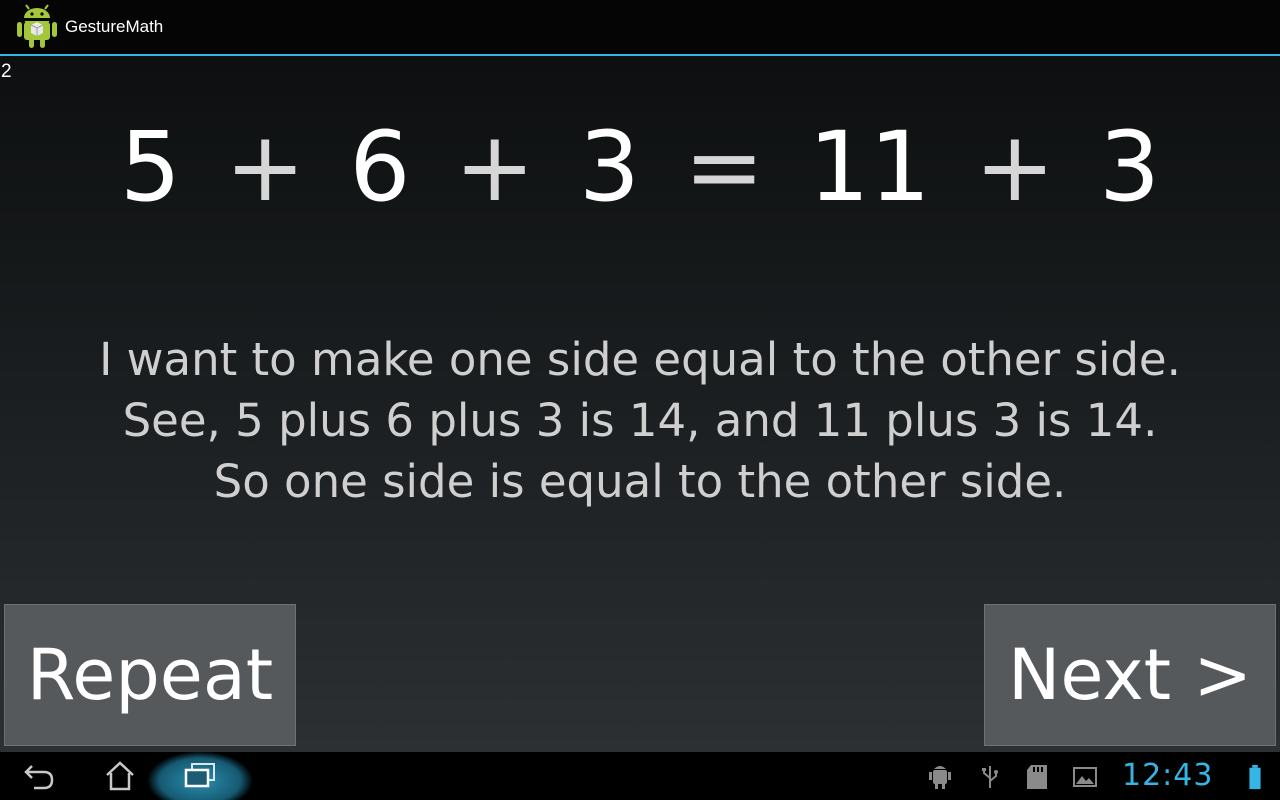  What do you see at coordinates (1255, 777) in the screenshot?
I see `battery-icon` at bounding box center [1255, 777].